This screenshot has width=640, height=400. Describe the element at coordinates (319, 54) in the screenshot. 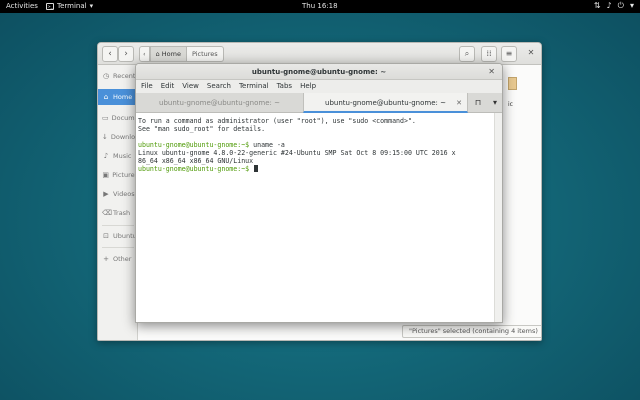

I see `files-header-bar: ‹ › ‹ ⌂ Home Pictures ⌕ ⁞⁞ ≡ ✕` at that location.